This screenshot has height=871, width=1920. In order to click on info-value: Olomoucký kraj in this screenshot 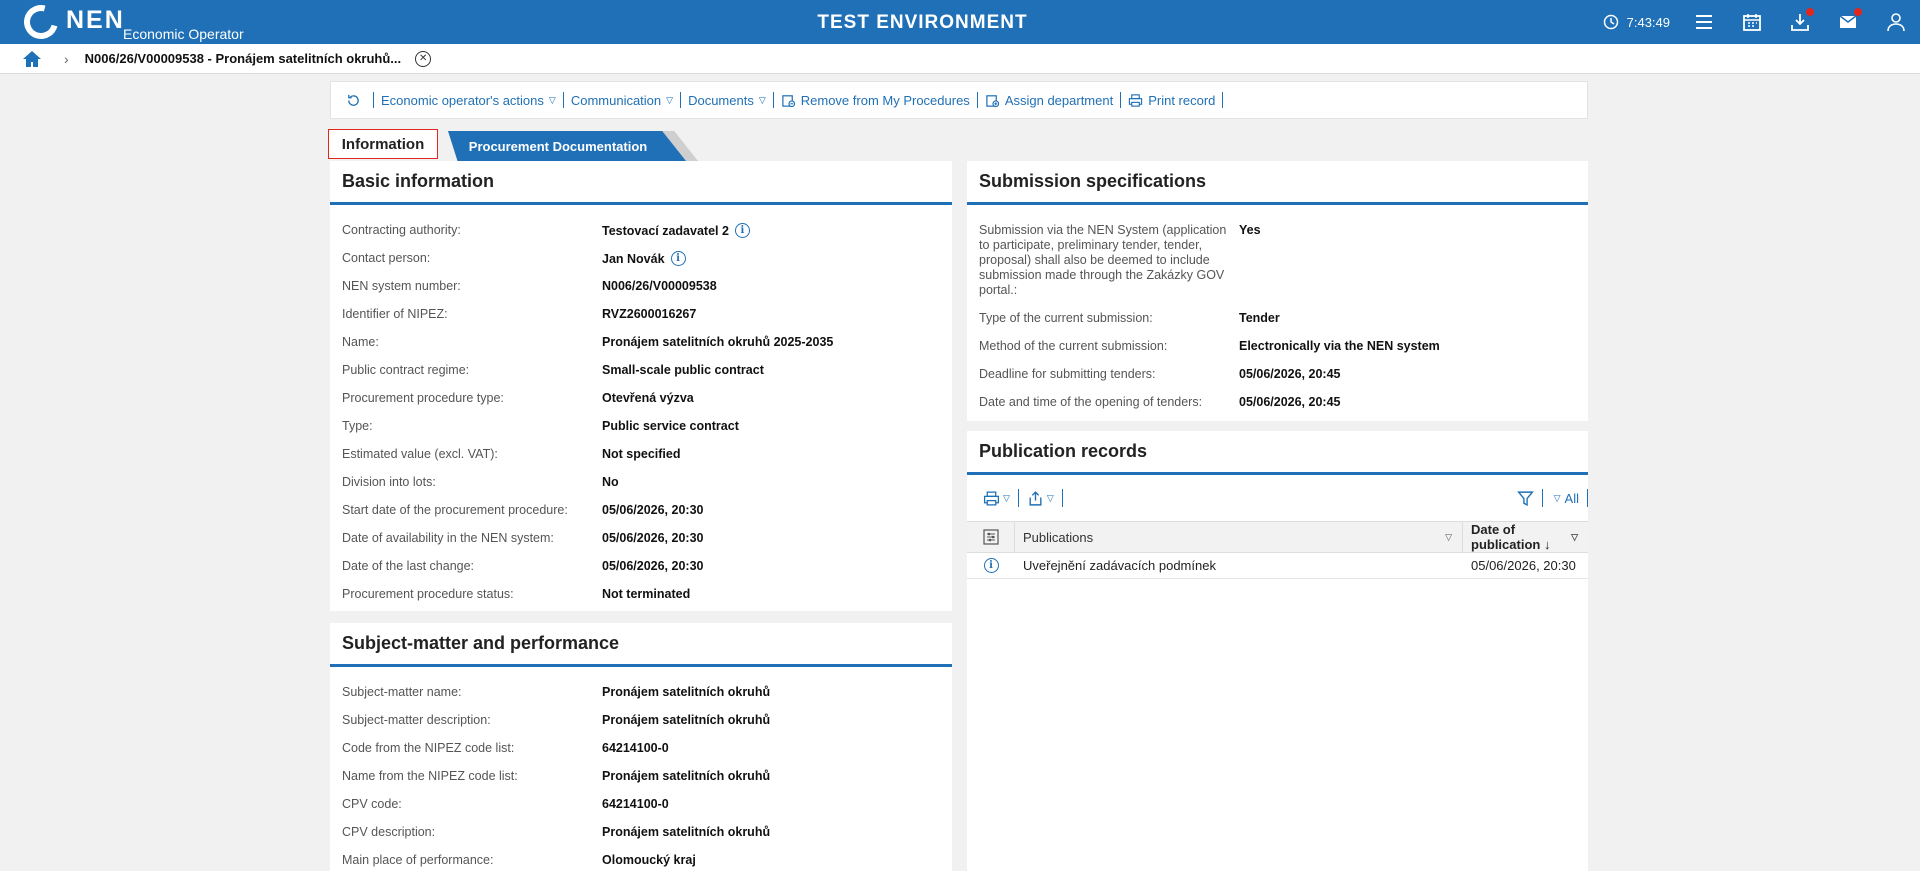, I will do `click(649, 860)`.